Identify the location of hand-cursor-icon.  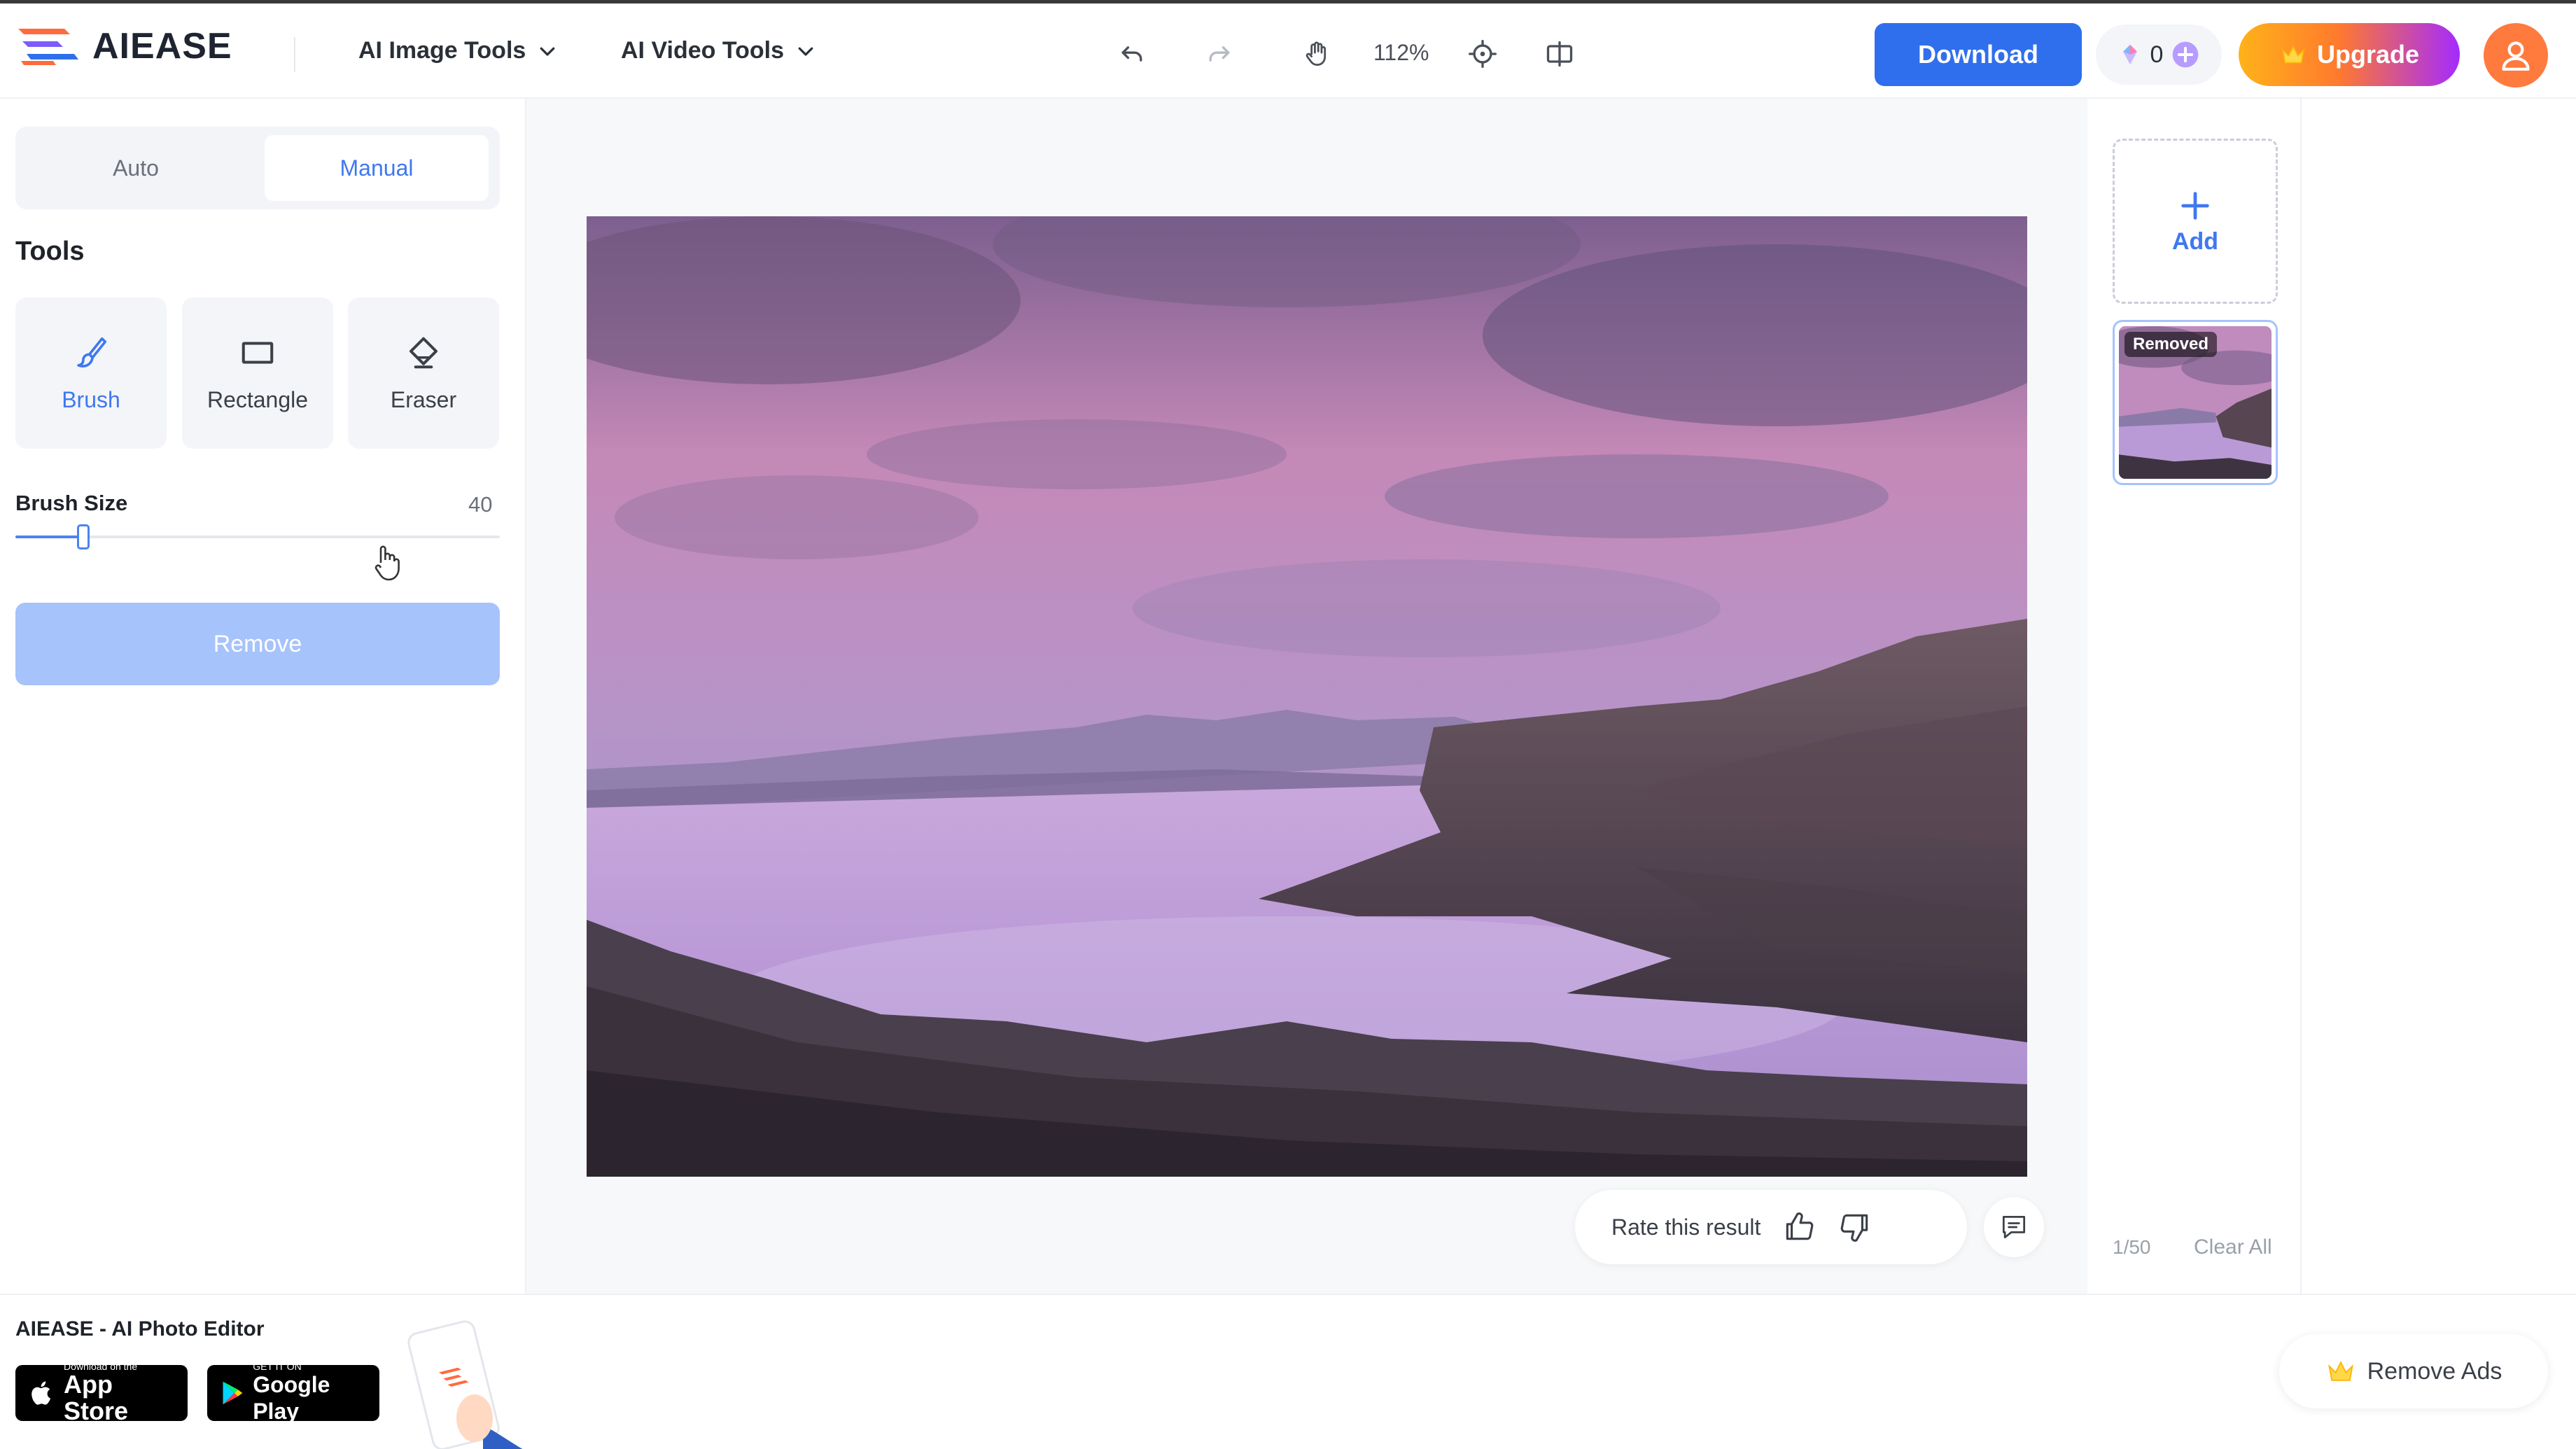
(387, 563).